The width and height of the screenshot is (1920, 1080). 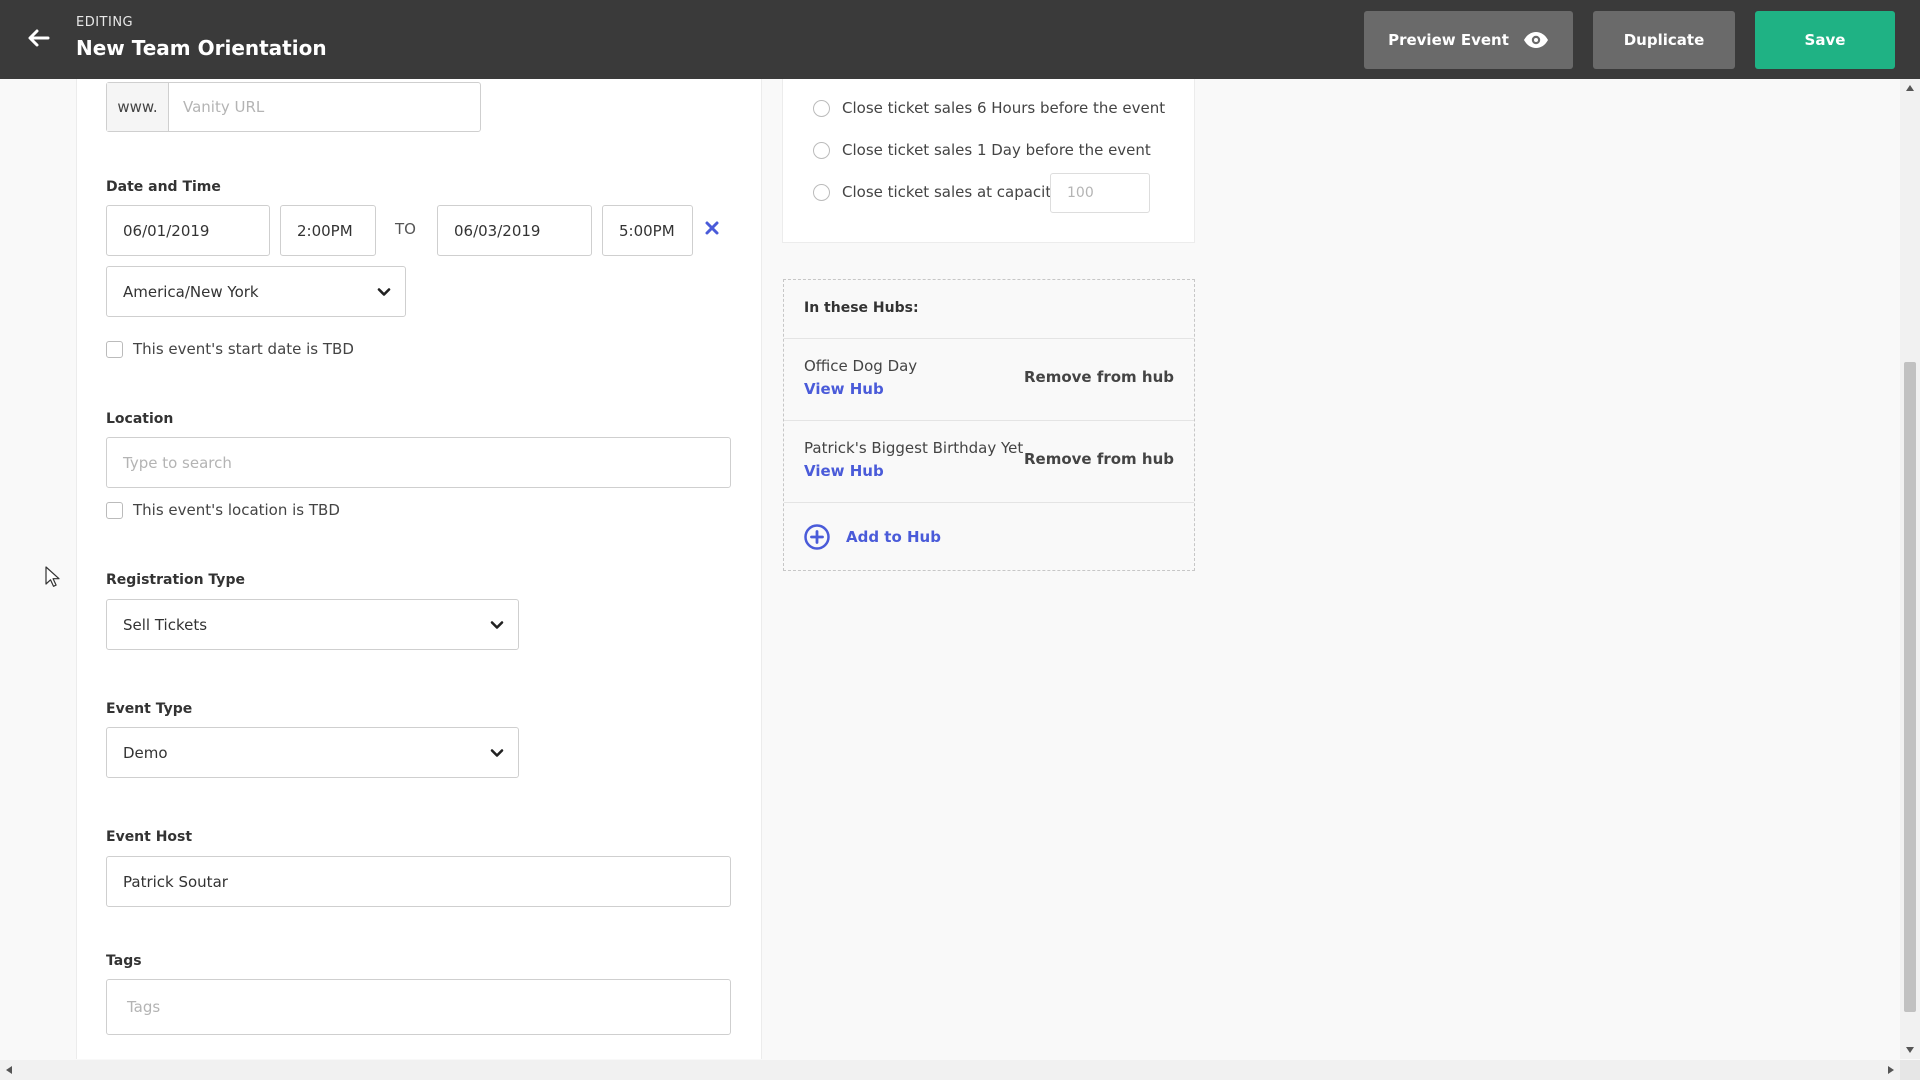 What do you see at coordinates (138, 107) in the screenshot?
I see `www-prefix: www.` at bounding box center [138, 107].